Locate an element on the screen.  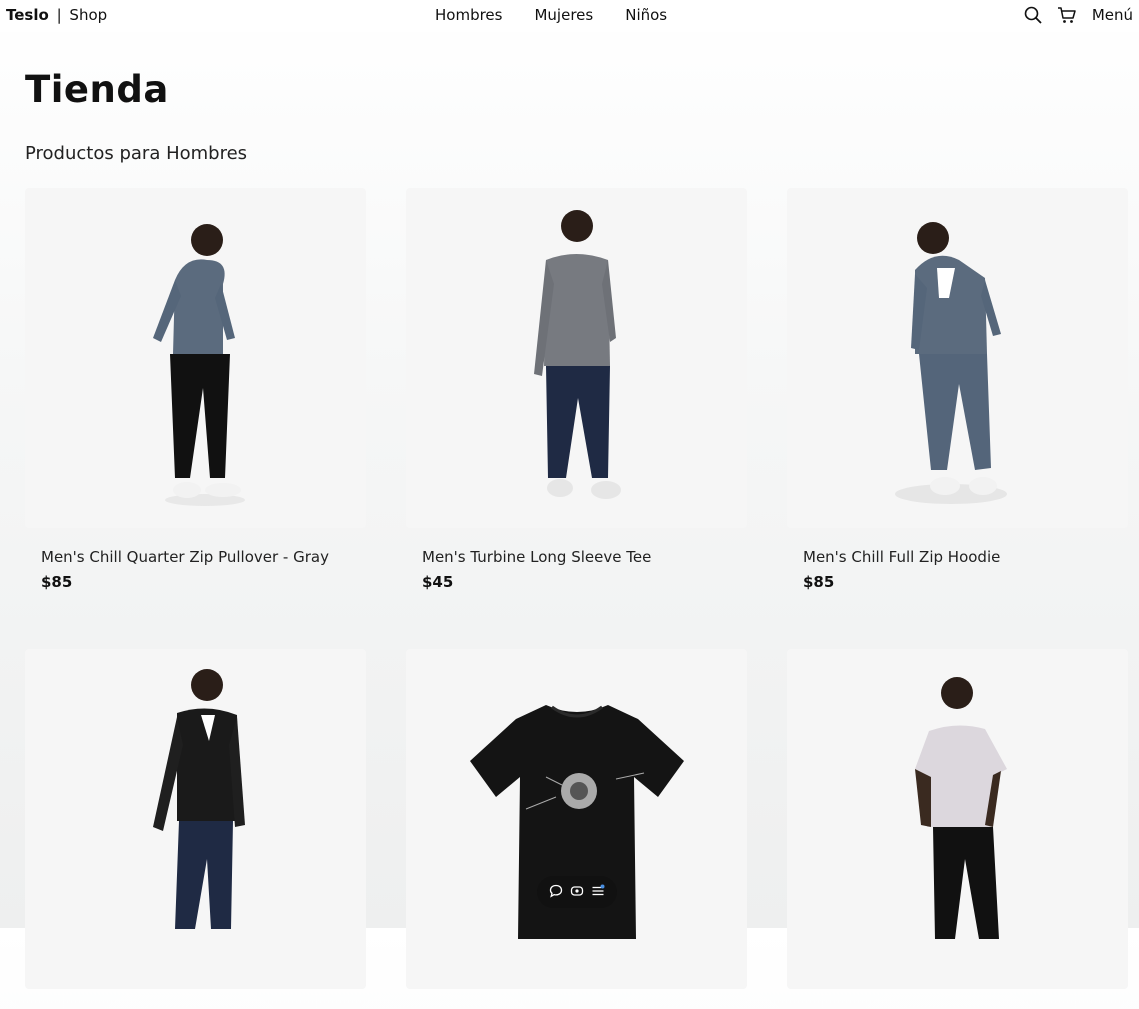
brand-logo: Teslo | Shop is located at coordinates (56, 15).